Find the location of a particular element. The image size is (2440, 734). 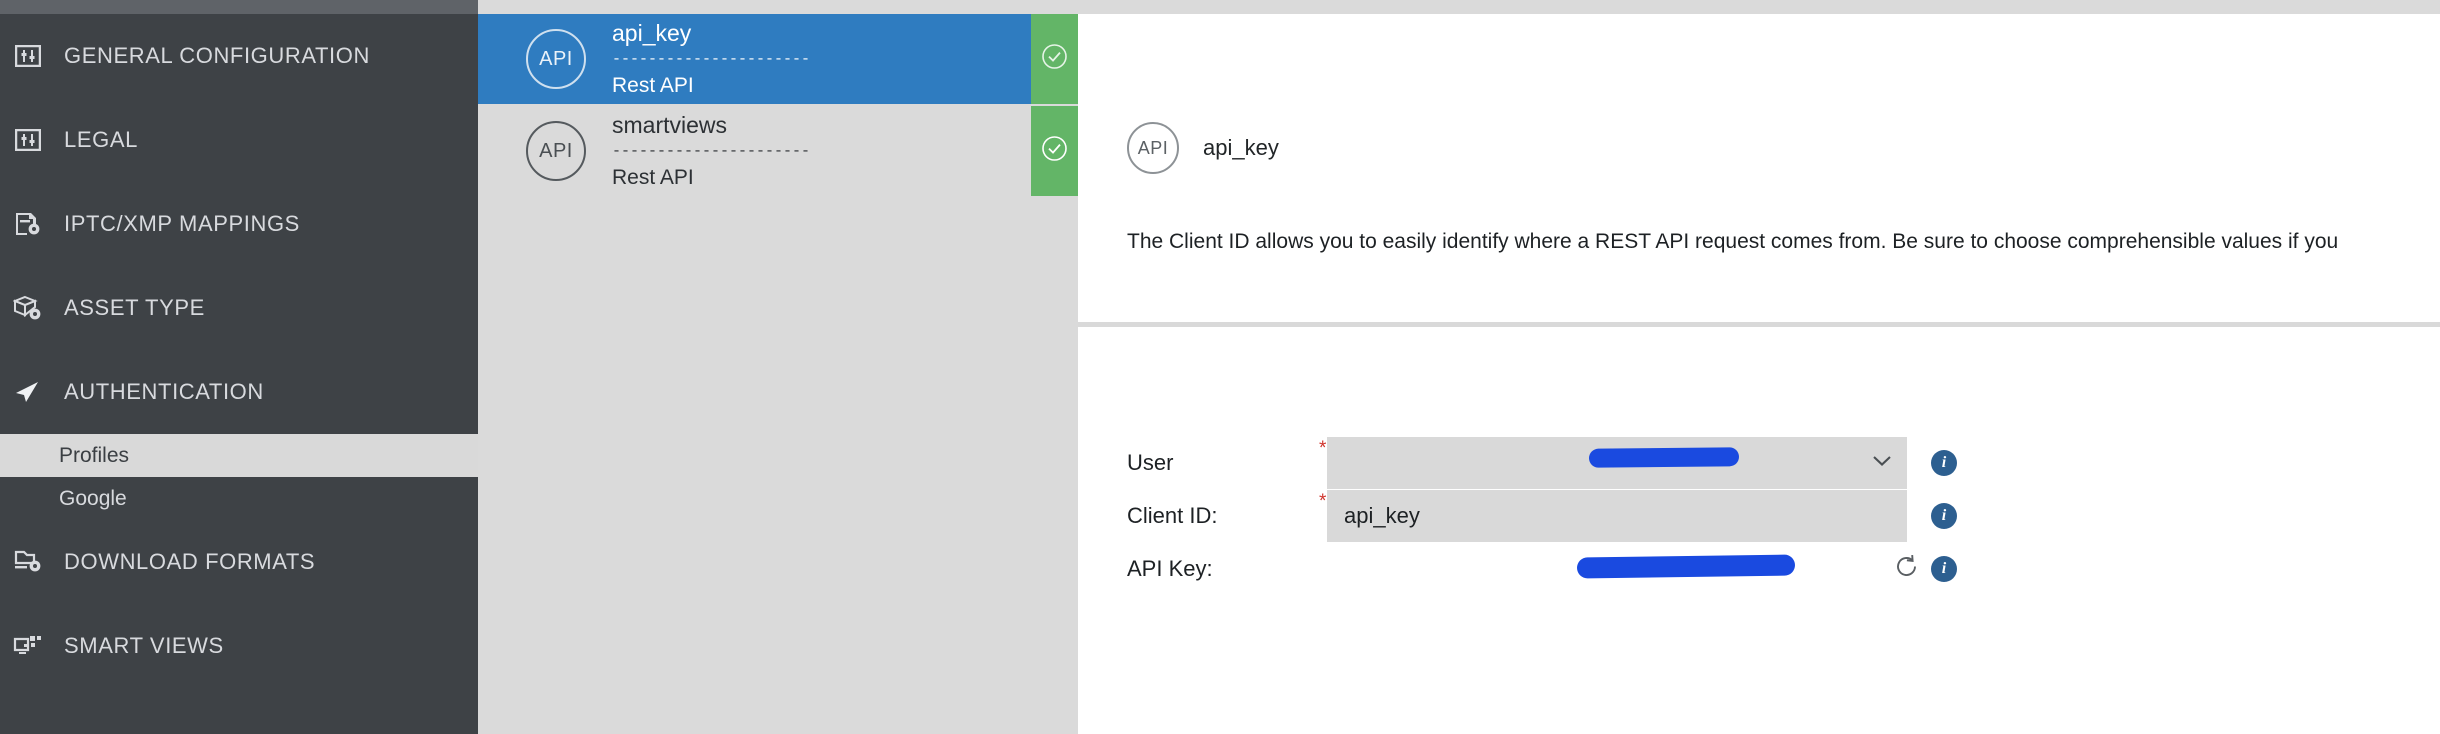

sidebar-item-download-formats: DOWNLOAD FORMATS is located at coordinates (239, 562).